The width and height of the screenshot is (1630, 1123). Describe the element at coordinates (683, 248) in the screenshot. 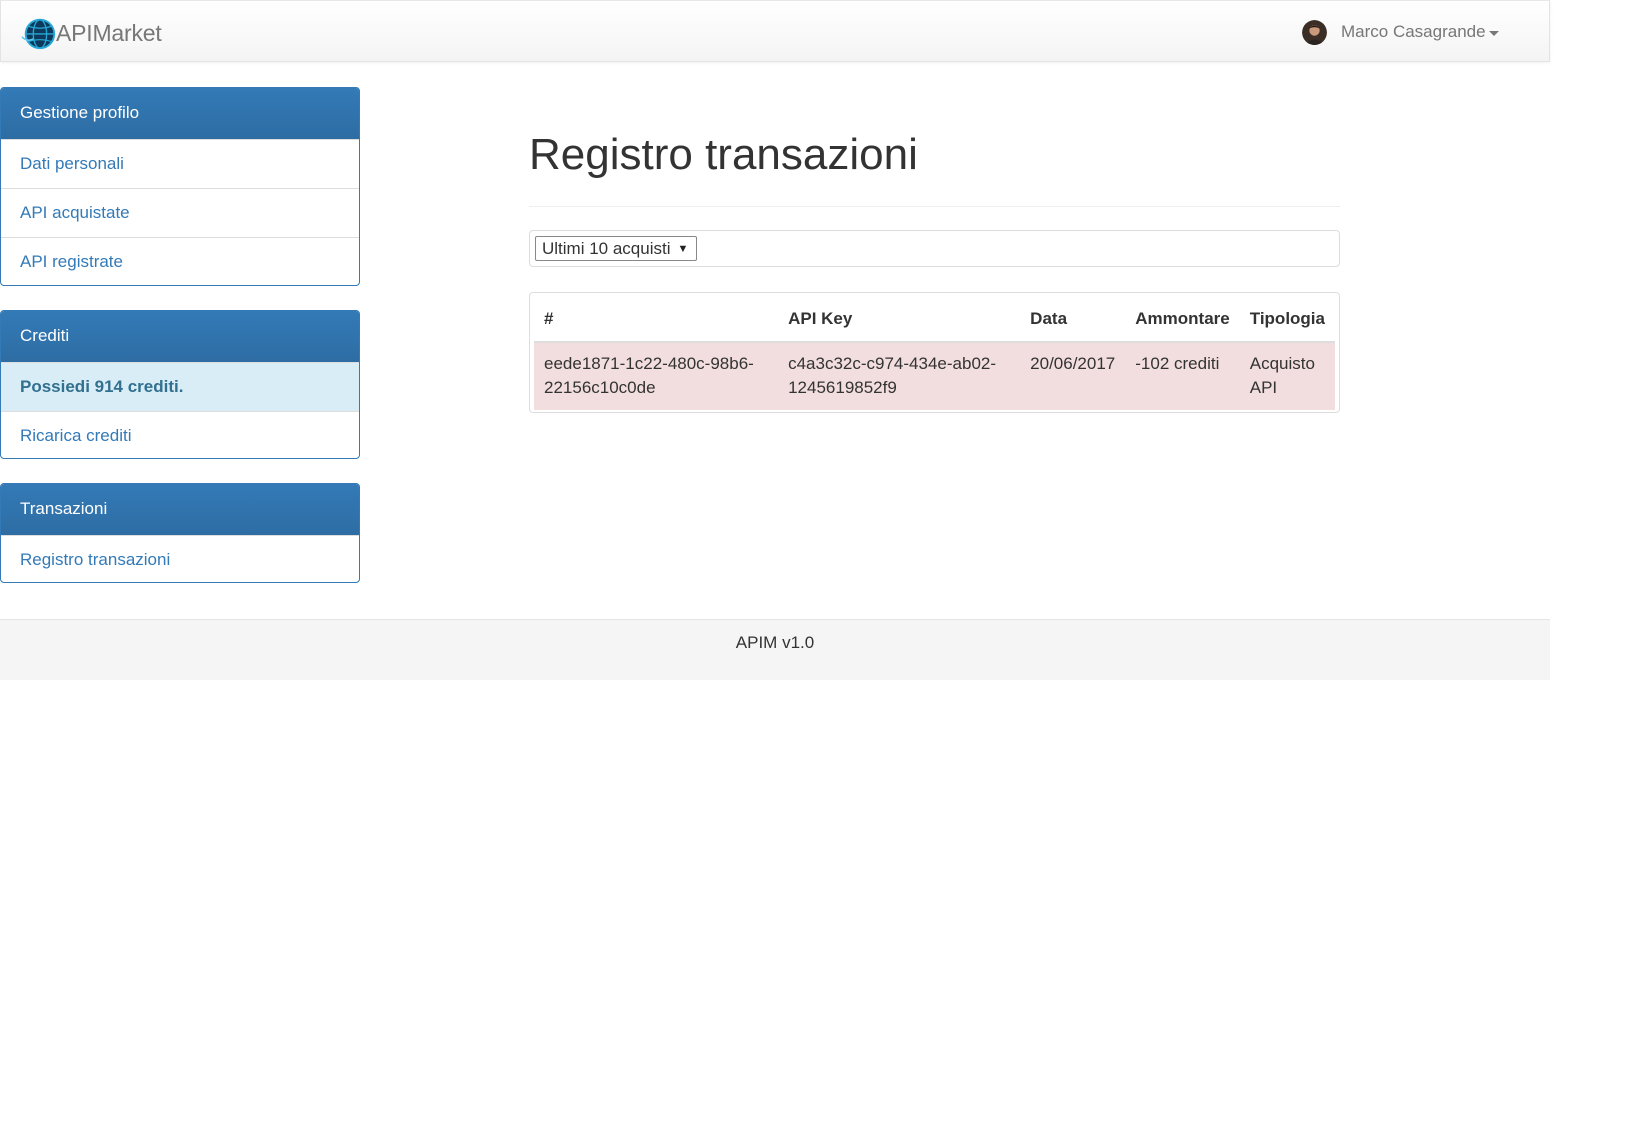

I see `dropdown-arrow-icon: ▼` at that location.